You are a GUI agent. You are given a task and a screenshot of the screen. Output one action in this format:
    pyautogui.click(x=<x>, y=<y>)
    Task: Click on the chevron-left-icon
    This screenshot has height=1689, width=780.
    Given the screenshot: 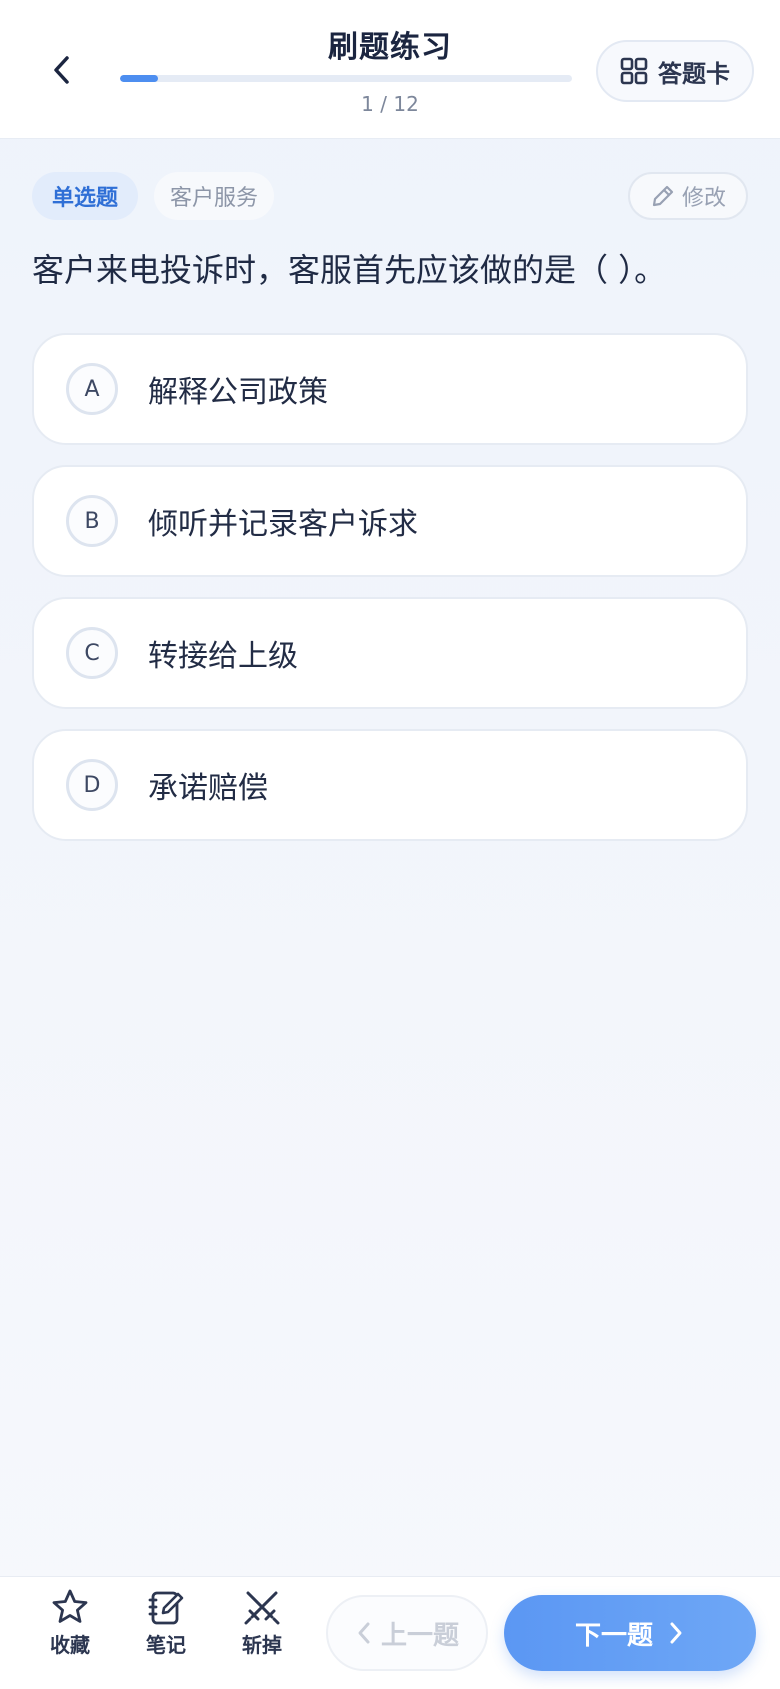 What is the action you would take?
    pyautogui.click(x=364, y=1633)
    